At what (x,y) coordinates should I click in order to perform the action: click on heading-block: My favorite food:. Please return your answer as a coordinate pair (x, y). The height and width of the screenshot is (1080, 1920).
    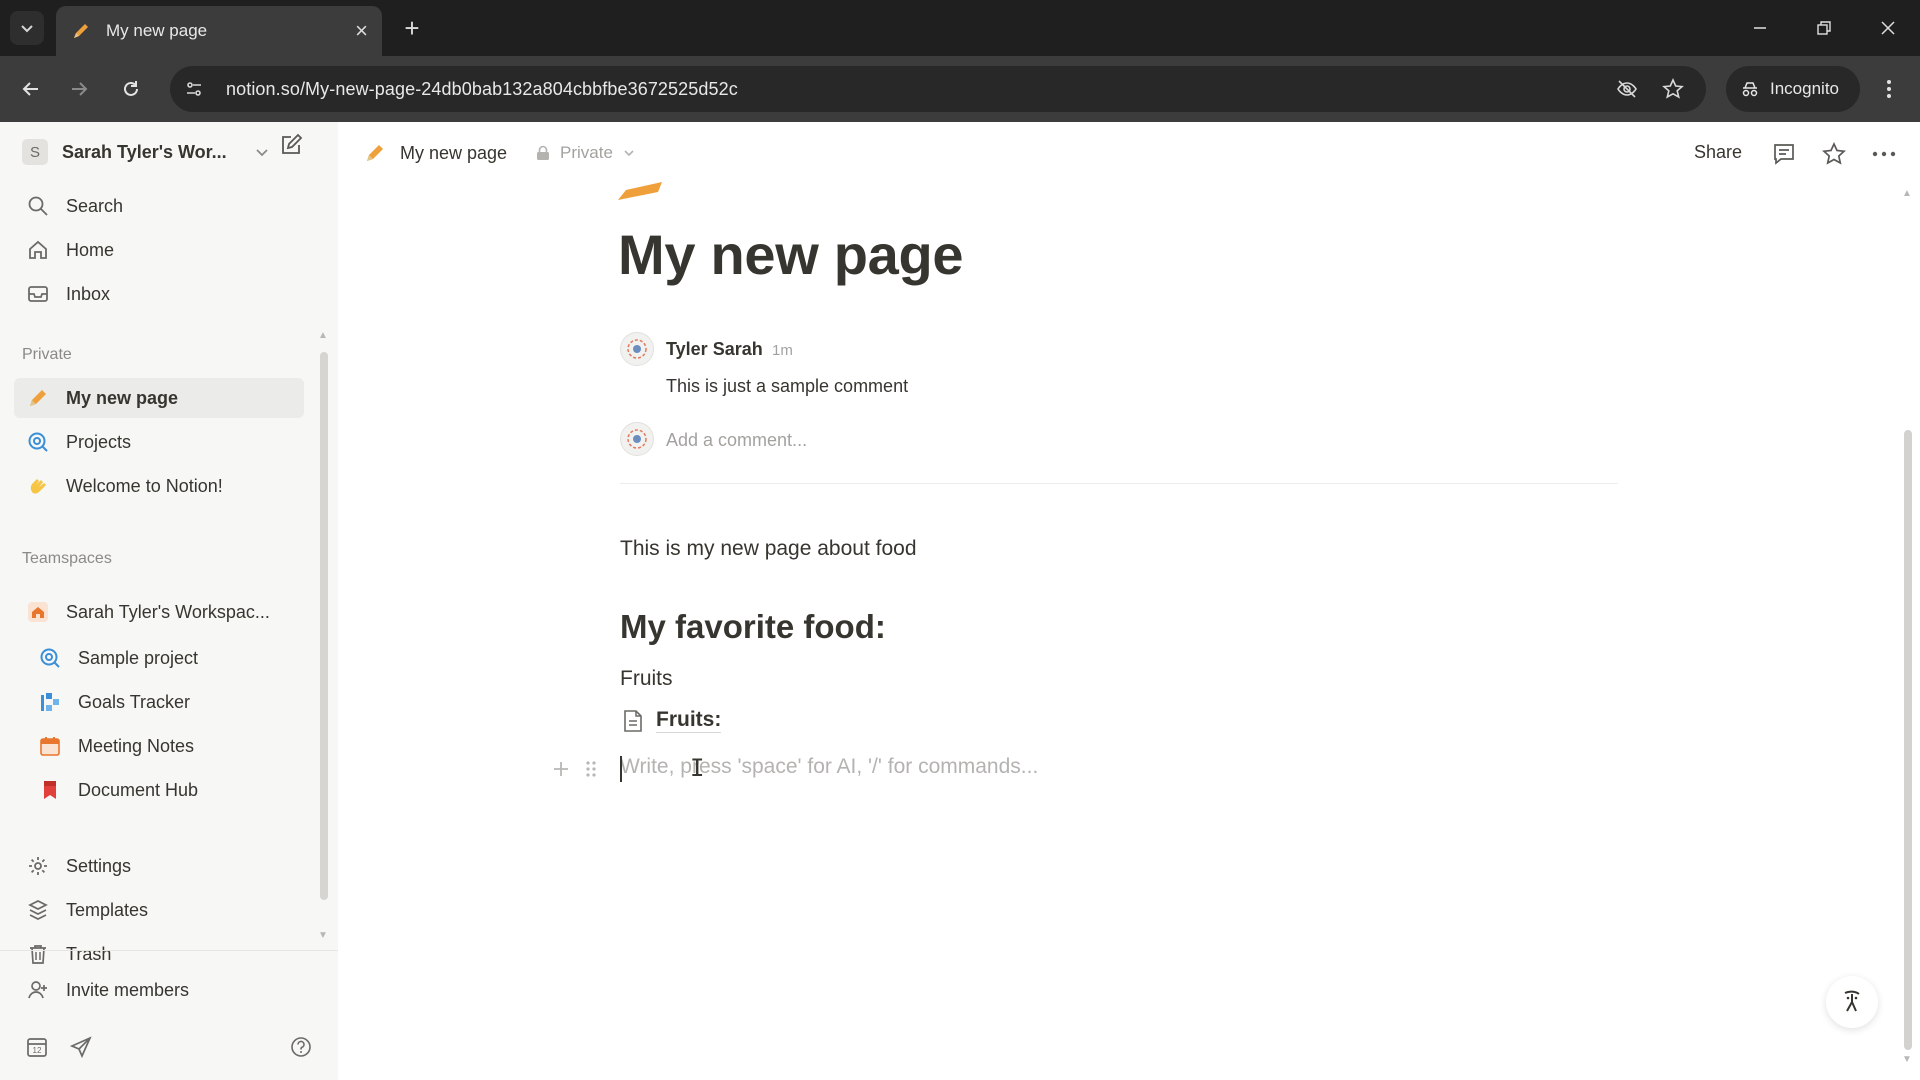
    Looking at the image, I should click on (753, 627).